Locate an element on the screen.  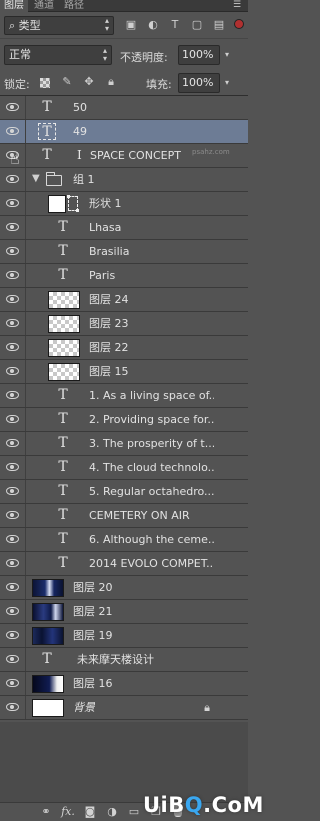
layer-row: T Paris is located at coordinates (124, 276).